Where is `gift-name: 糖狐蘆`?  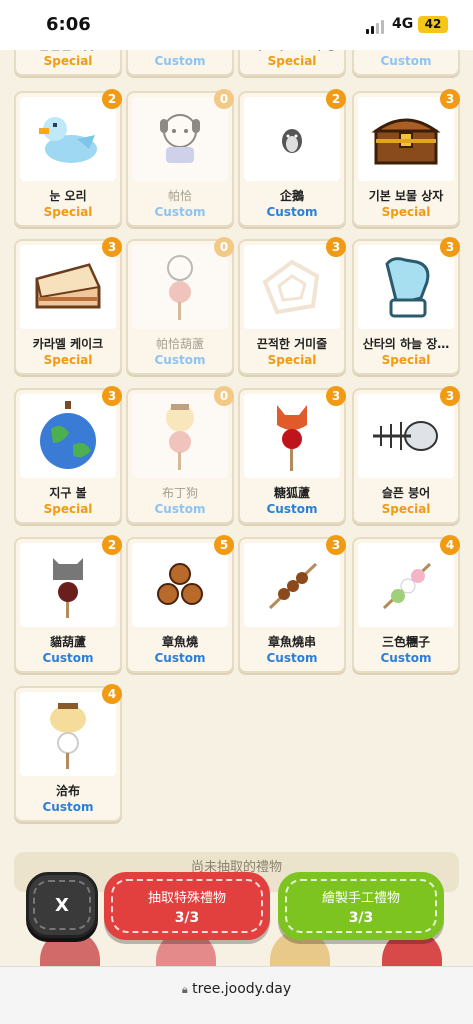 gift-name: 糖狐蘆 is located at coordinates (291, 493).